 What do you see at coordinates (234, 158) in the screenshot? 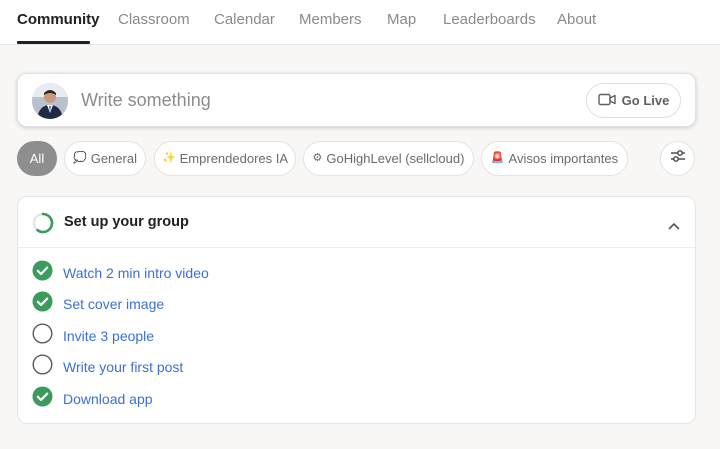
I see `chip-label: Emprendedores IA` at bounding box center [234, 158].